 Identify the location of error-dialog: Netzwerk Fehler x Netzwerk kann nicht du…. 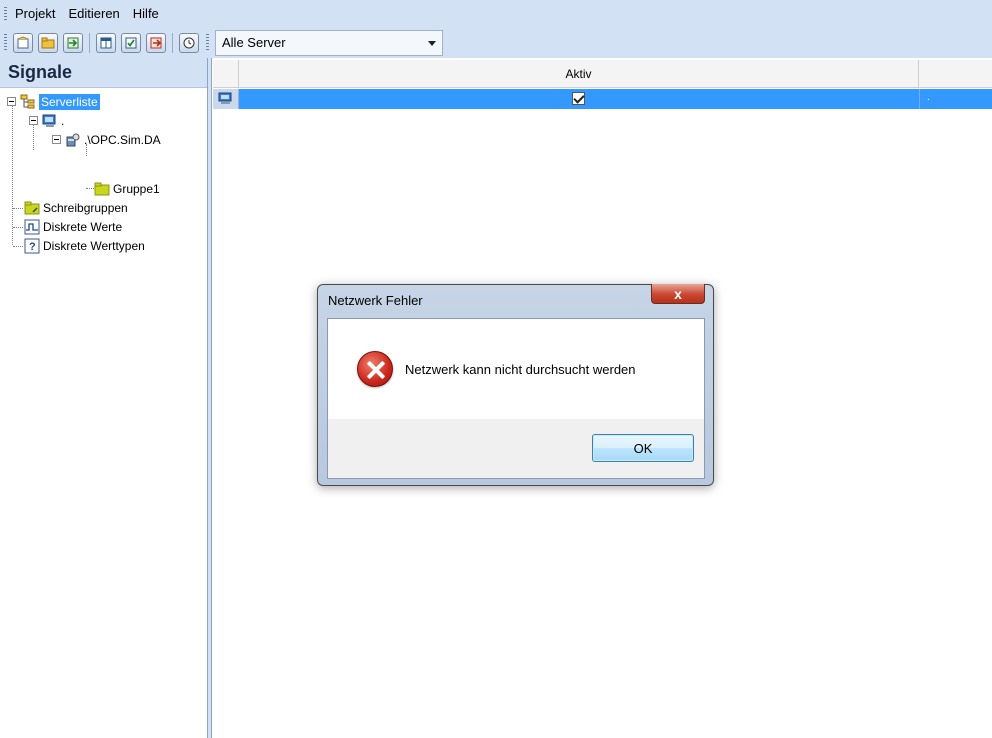
(515, 385).